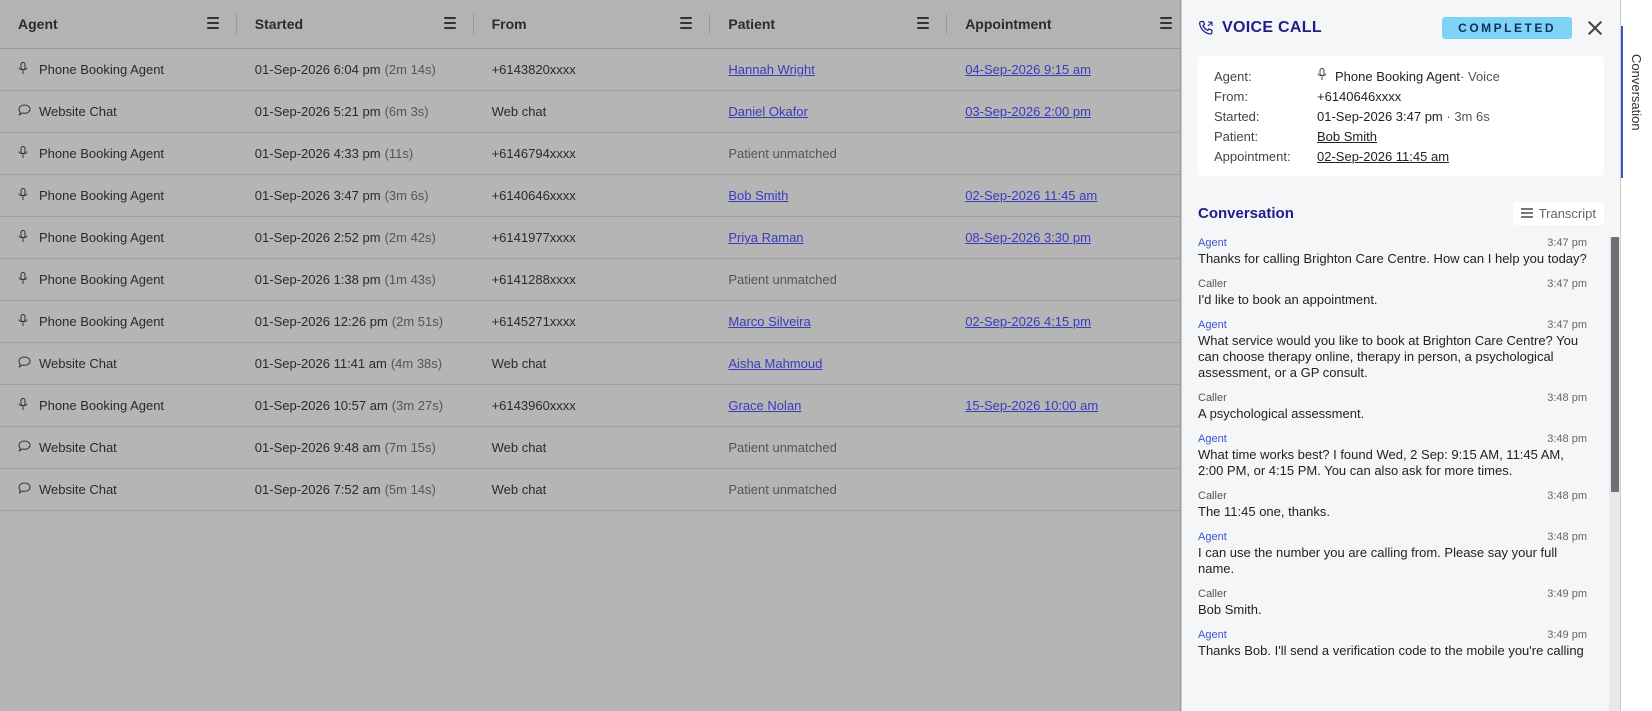 This screenshot has height=711, width=1652. Describe the element at coordinates (1394, 505) in the screenshot. I see `conversation-message: Caller 3:48 pm The 11:45 one, thanks.` at that location.